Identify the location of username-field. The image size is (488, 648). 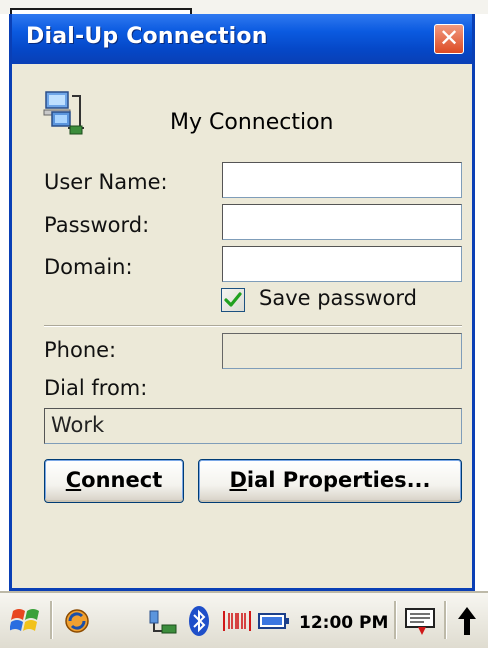
(342, 180).